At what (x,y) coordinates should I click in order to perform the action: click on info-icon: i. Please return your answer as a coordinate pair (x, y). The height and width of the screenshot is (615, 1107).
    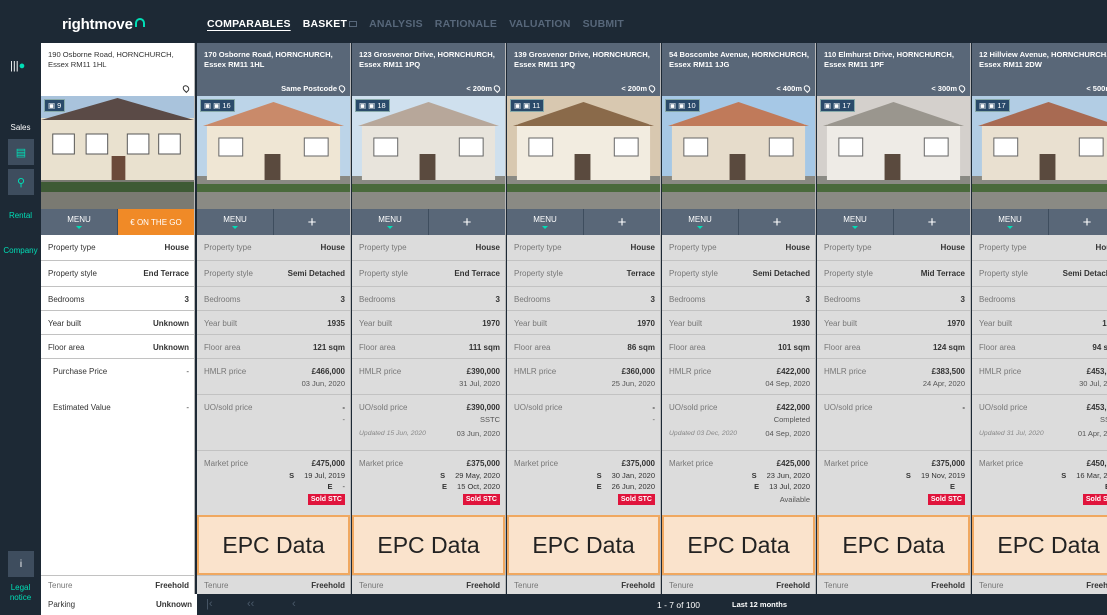
    Looking at the image, I should click on (21, 564).